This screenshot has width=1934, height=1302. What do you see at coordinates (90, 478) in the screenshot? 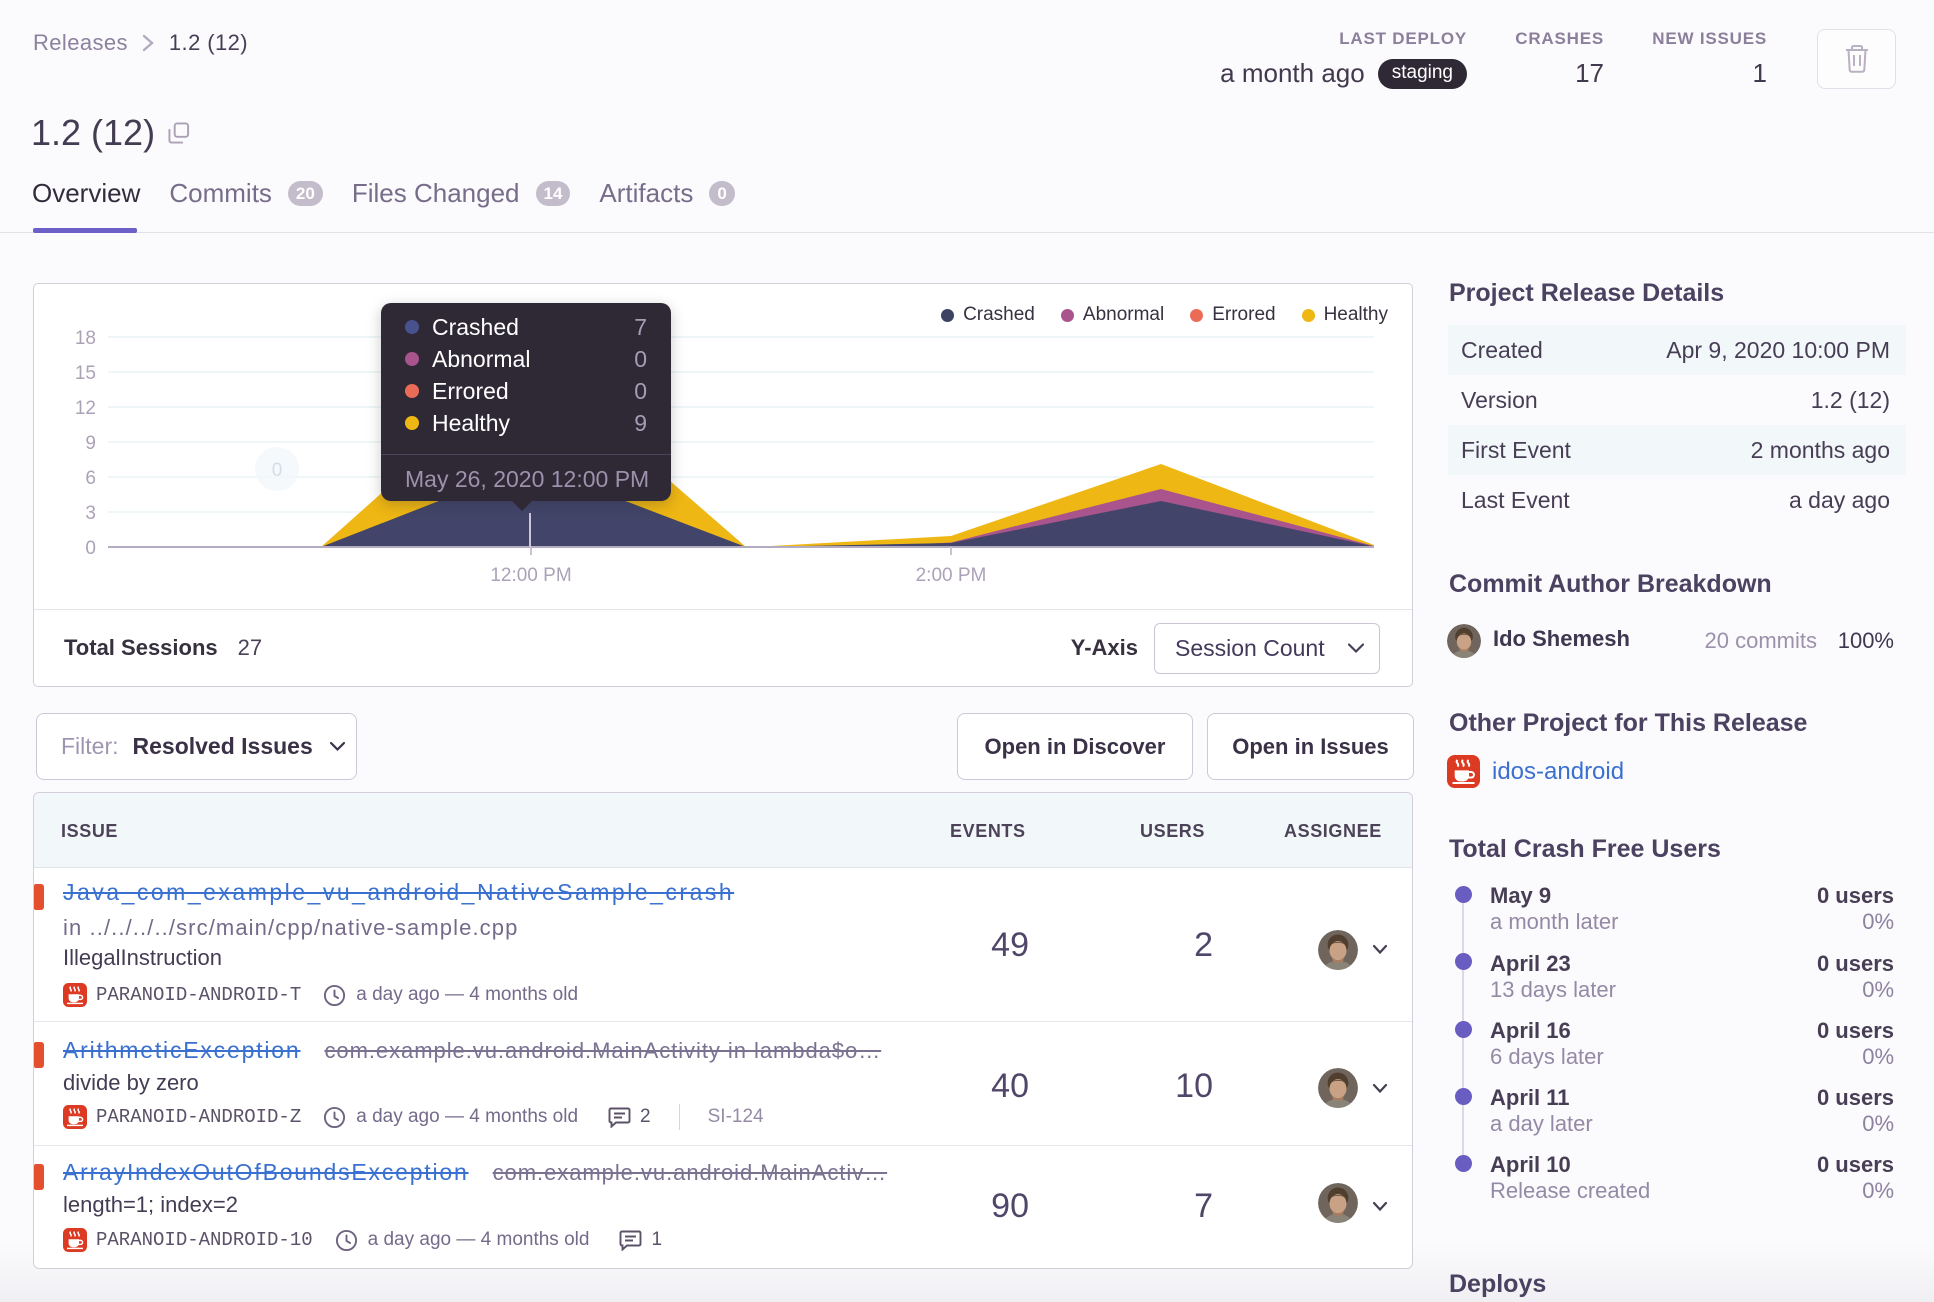
I see `svg-text: 6` at bounding box center [90, 478].